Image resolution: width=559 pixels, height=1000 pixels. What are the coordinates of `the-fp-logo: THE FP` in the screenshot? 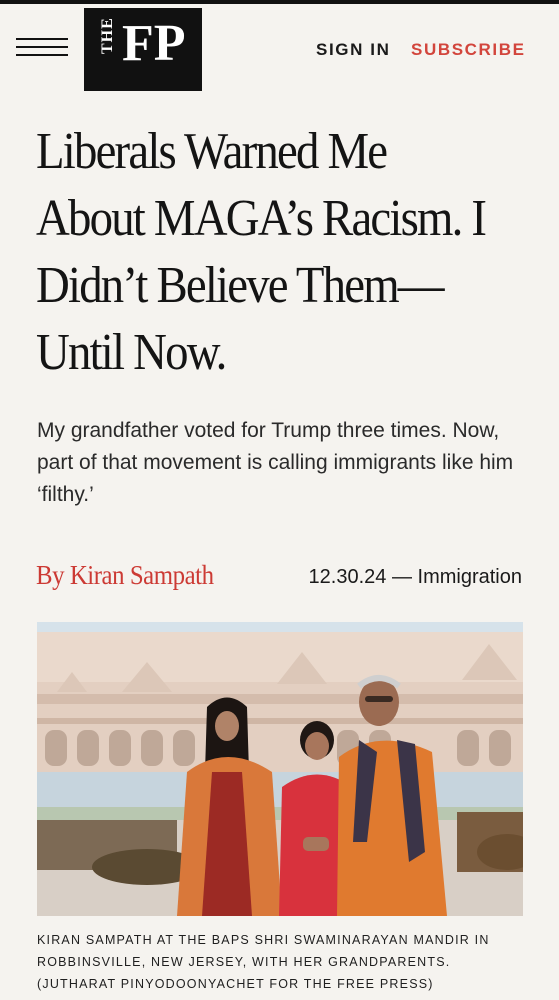 It's located at (143, 49).